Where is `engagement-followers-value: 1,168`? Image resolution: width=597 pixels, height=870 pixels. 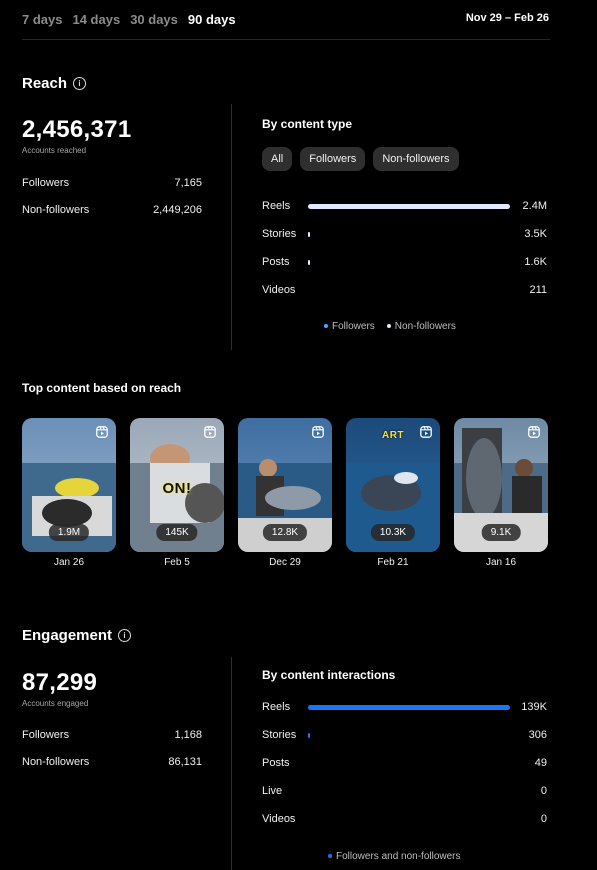 engagement-followers-value: 1,168 is located at coordinates (188, 735).